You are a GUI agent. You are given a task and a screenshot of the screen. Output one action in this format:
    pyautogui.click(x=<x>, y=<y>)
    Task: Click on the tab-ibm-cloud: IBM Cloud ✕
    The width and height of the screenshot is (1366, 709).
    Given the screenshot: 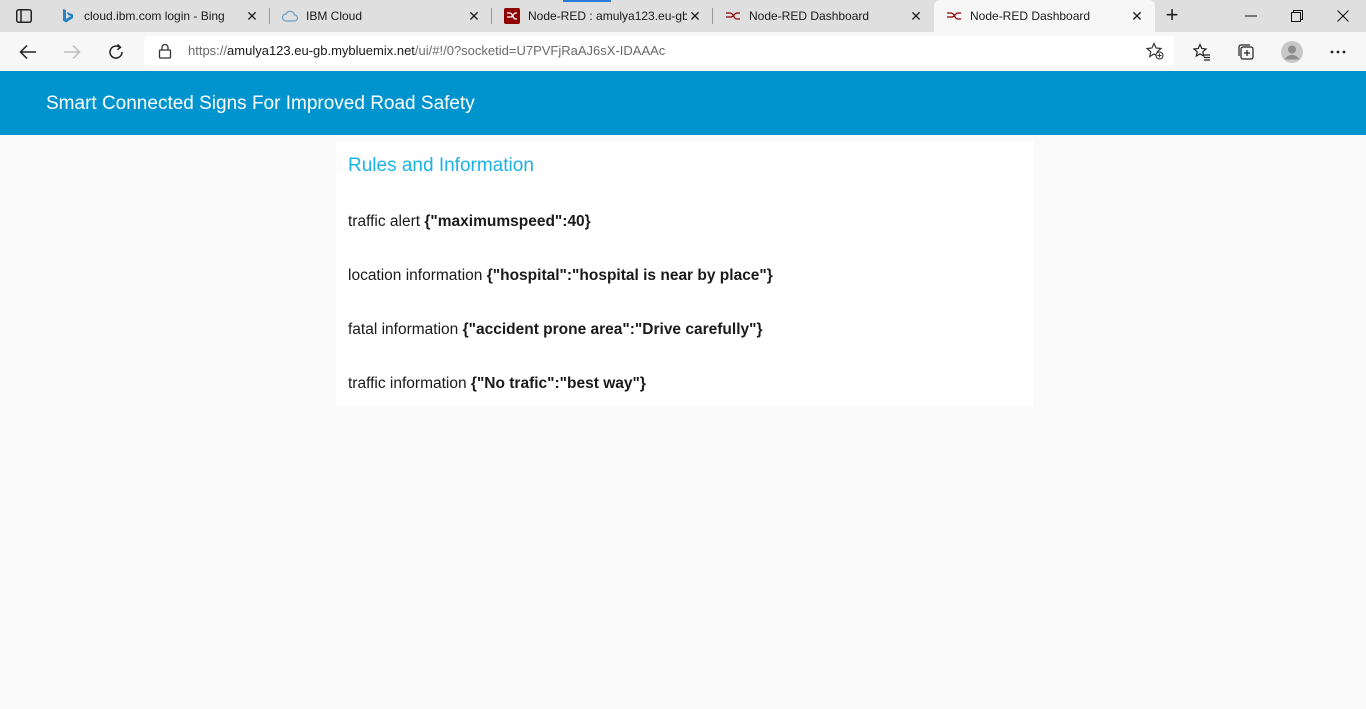 What is the action you would take?
    pyautogui.click(x=381, y=16)
    